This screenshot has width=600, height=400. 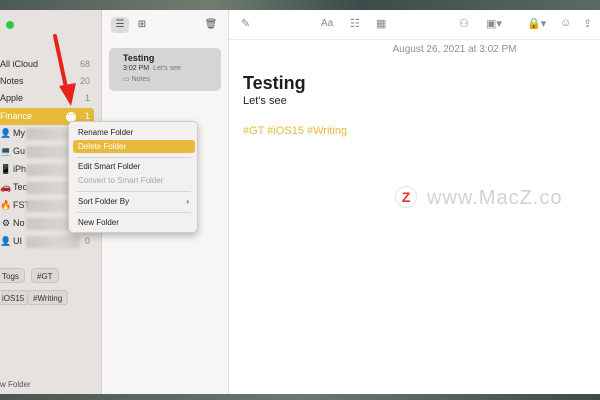 I want to click on trash-icon: 🗑, so click(x=211, y=25).